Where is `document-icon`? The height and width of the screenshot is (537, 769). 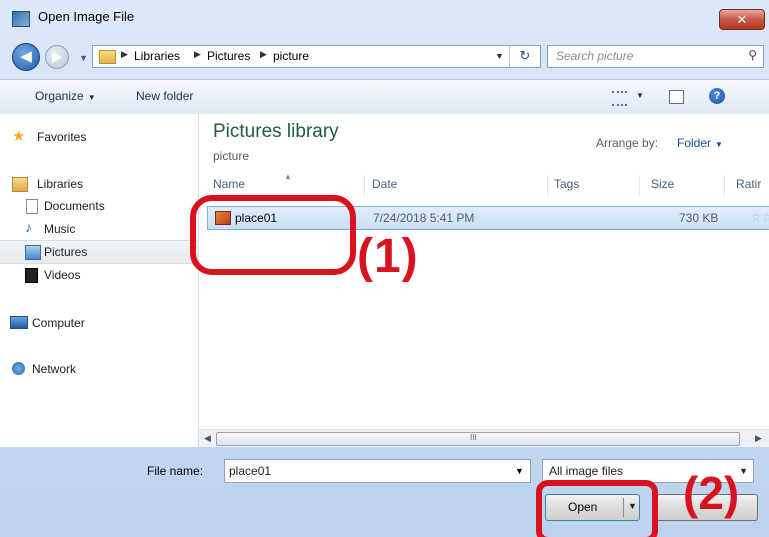 document-icon is located at coordinates (32, 206).